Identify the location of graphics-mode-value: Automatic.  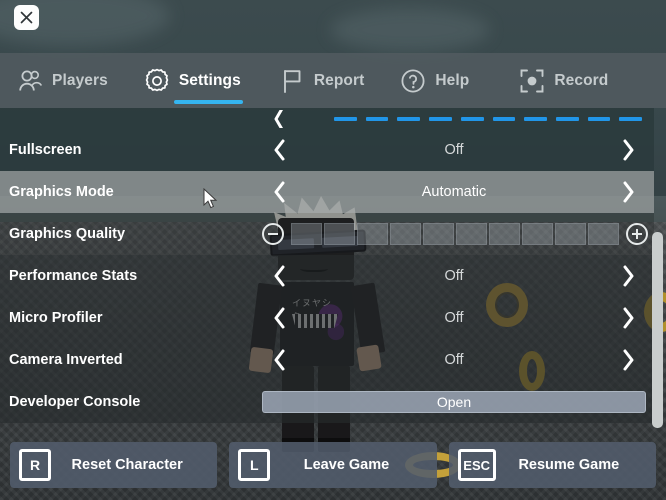
(454, 192).